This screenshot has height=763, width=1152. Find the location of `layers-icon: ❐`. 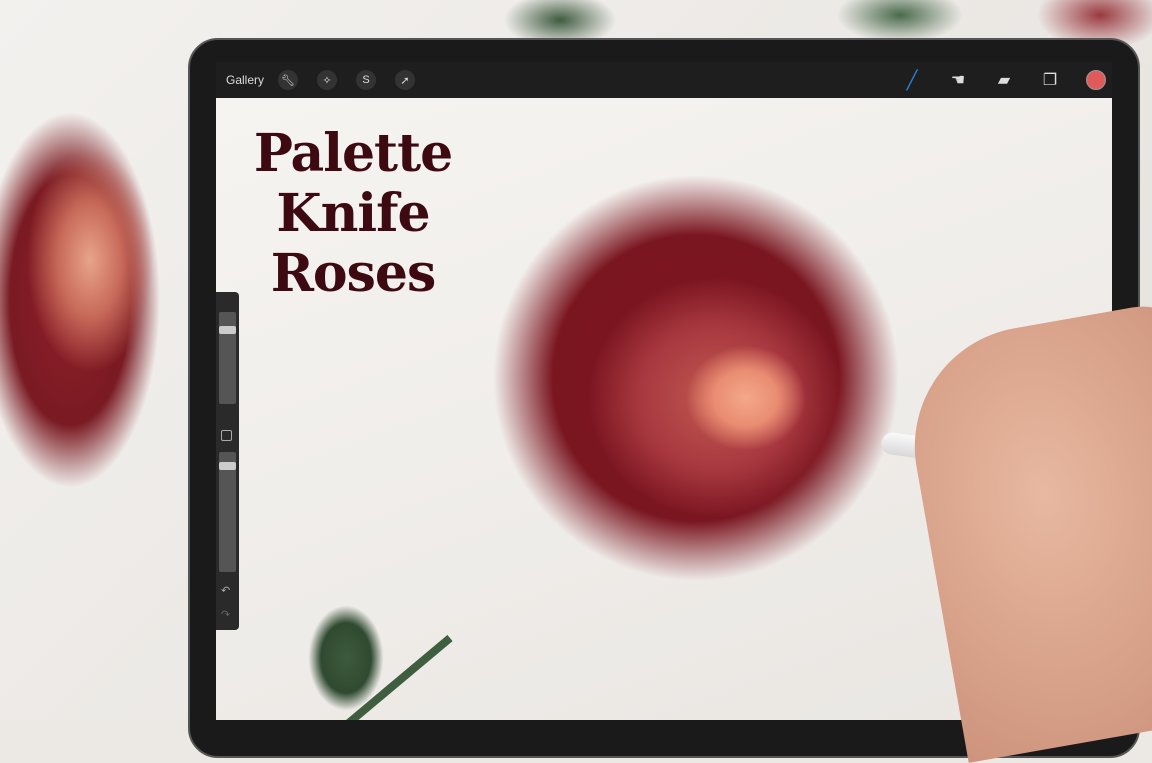

layers-icon: ❐ is located at coordinates (1050, 80).